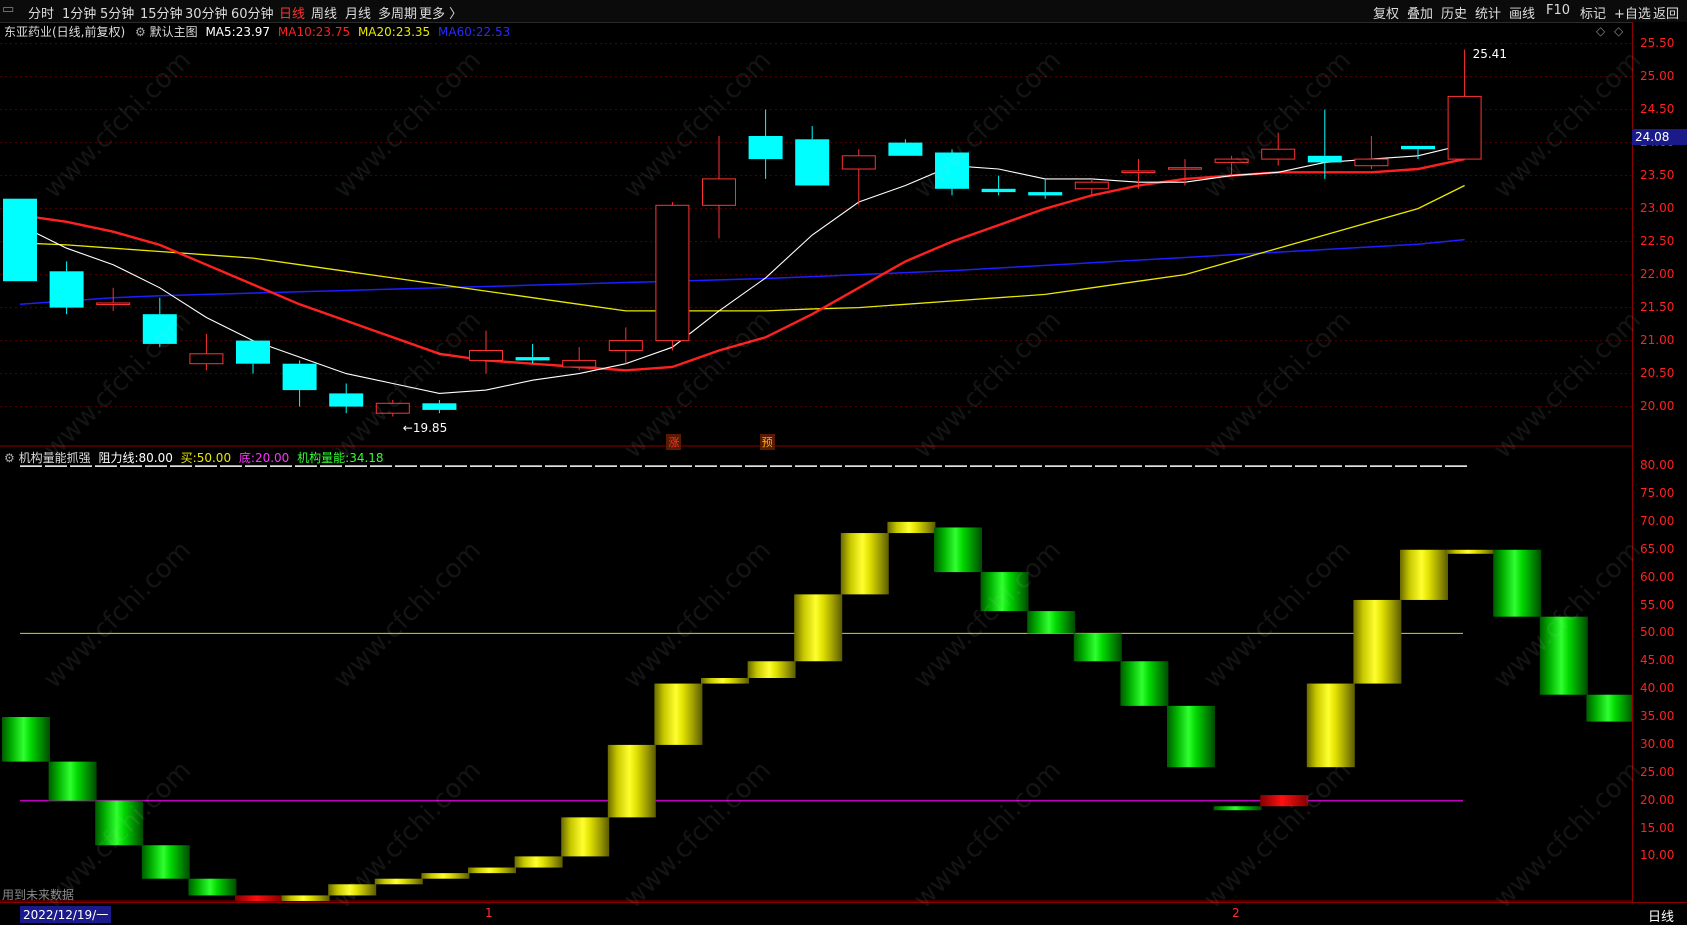  What do you see at coordinates (1657, 576) in the screenshot?
I see `indicator-tick: 60.00` at bounding box center [1657, 576].